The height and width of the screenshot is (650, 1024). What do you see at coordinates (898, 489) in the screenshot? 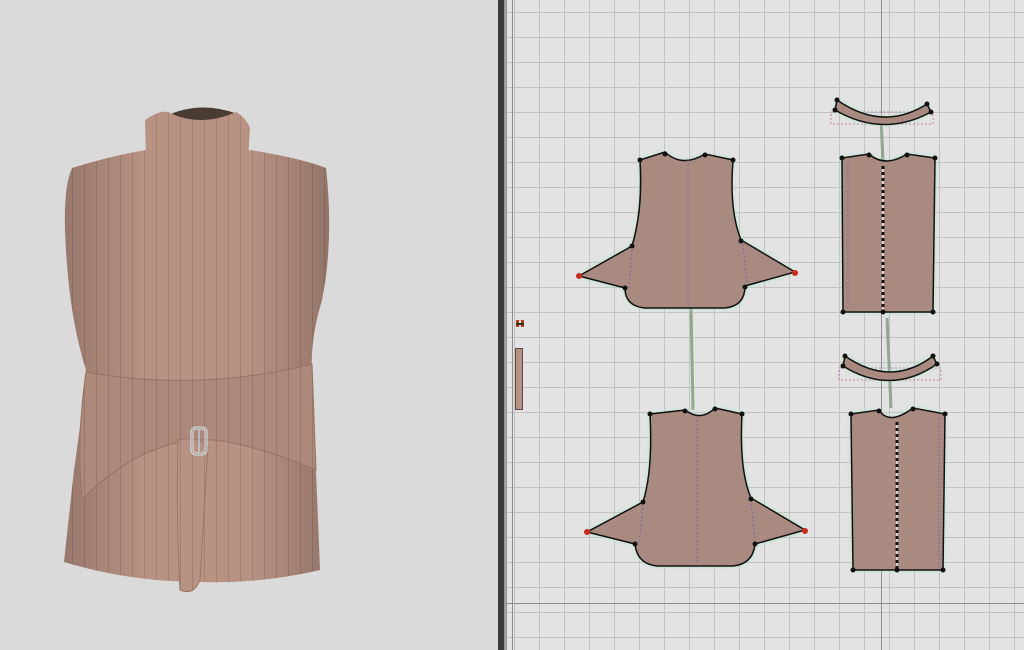
I see `back-panel-piece` at bounding box center [898, 489].